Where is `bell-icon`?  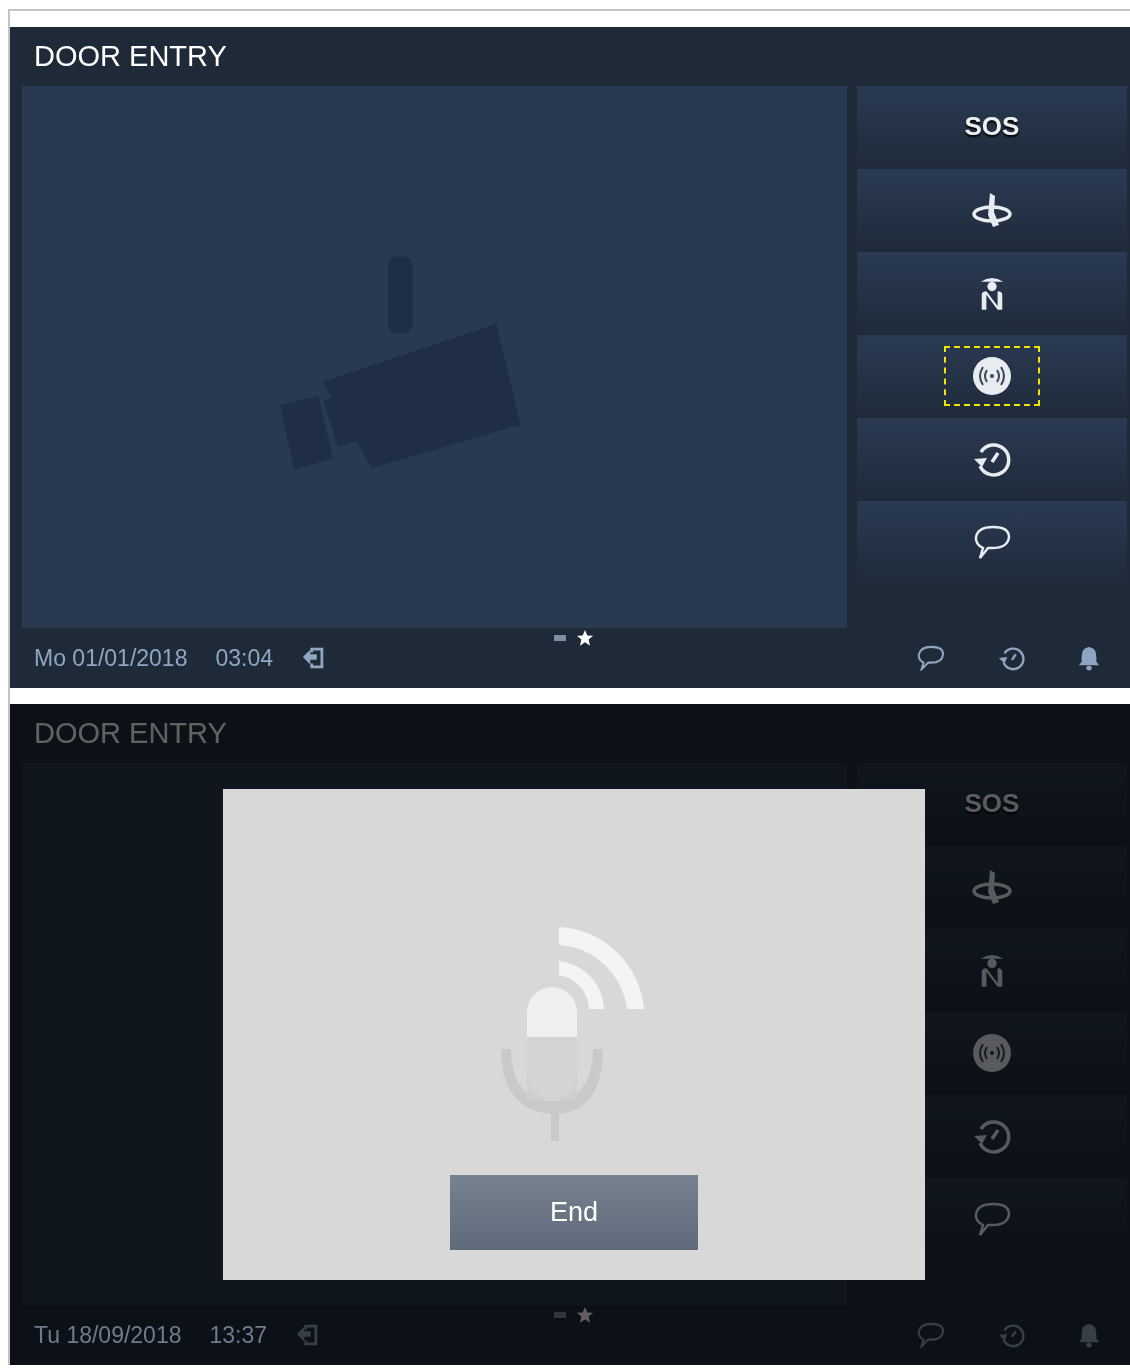 bell-icon is located at coordinates (1089, 658).